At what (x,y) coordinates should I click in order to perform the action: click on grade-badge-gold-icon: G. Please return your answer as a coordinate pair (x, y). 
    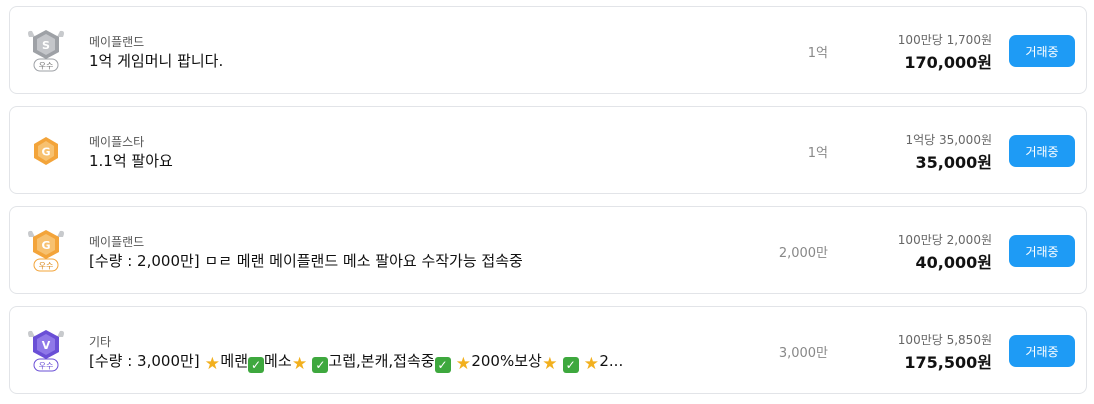
    Looking at the image, I should click on (46, 150).